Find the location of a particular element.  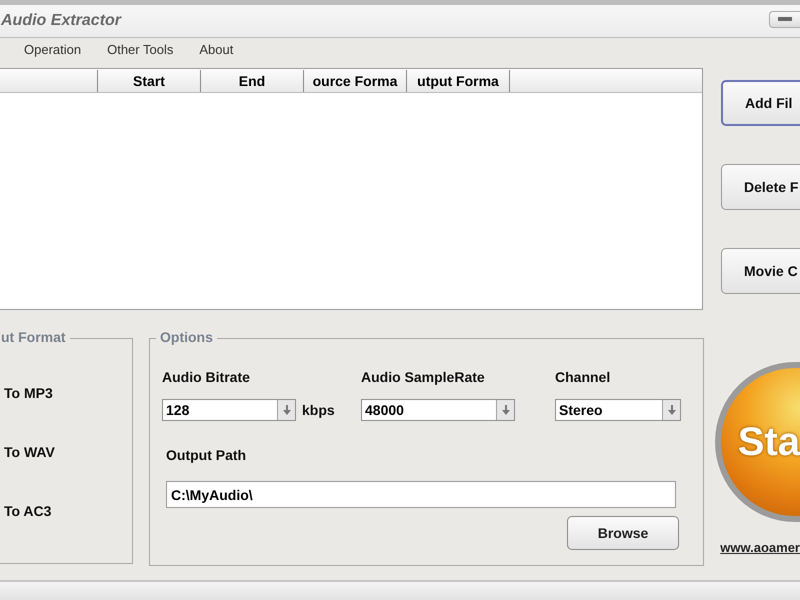

browse-button: Browse is located at coordinates (623, 533).